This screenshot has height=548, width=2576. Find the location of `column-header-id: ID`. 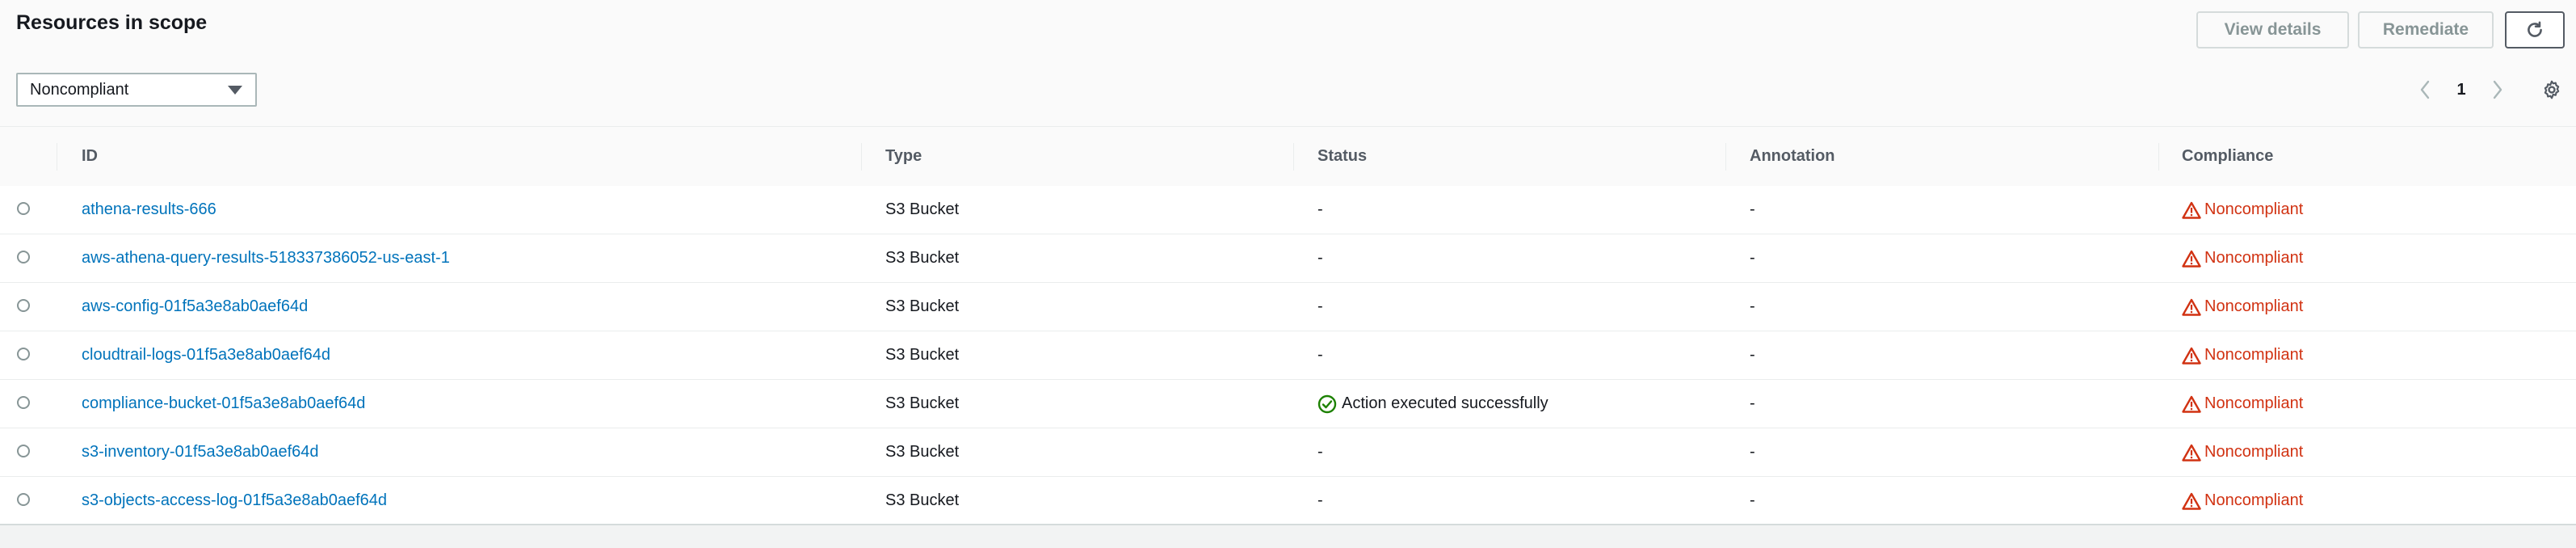

column-header-id: ID is located at coordinates (90, 156).